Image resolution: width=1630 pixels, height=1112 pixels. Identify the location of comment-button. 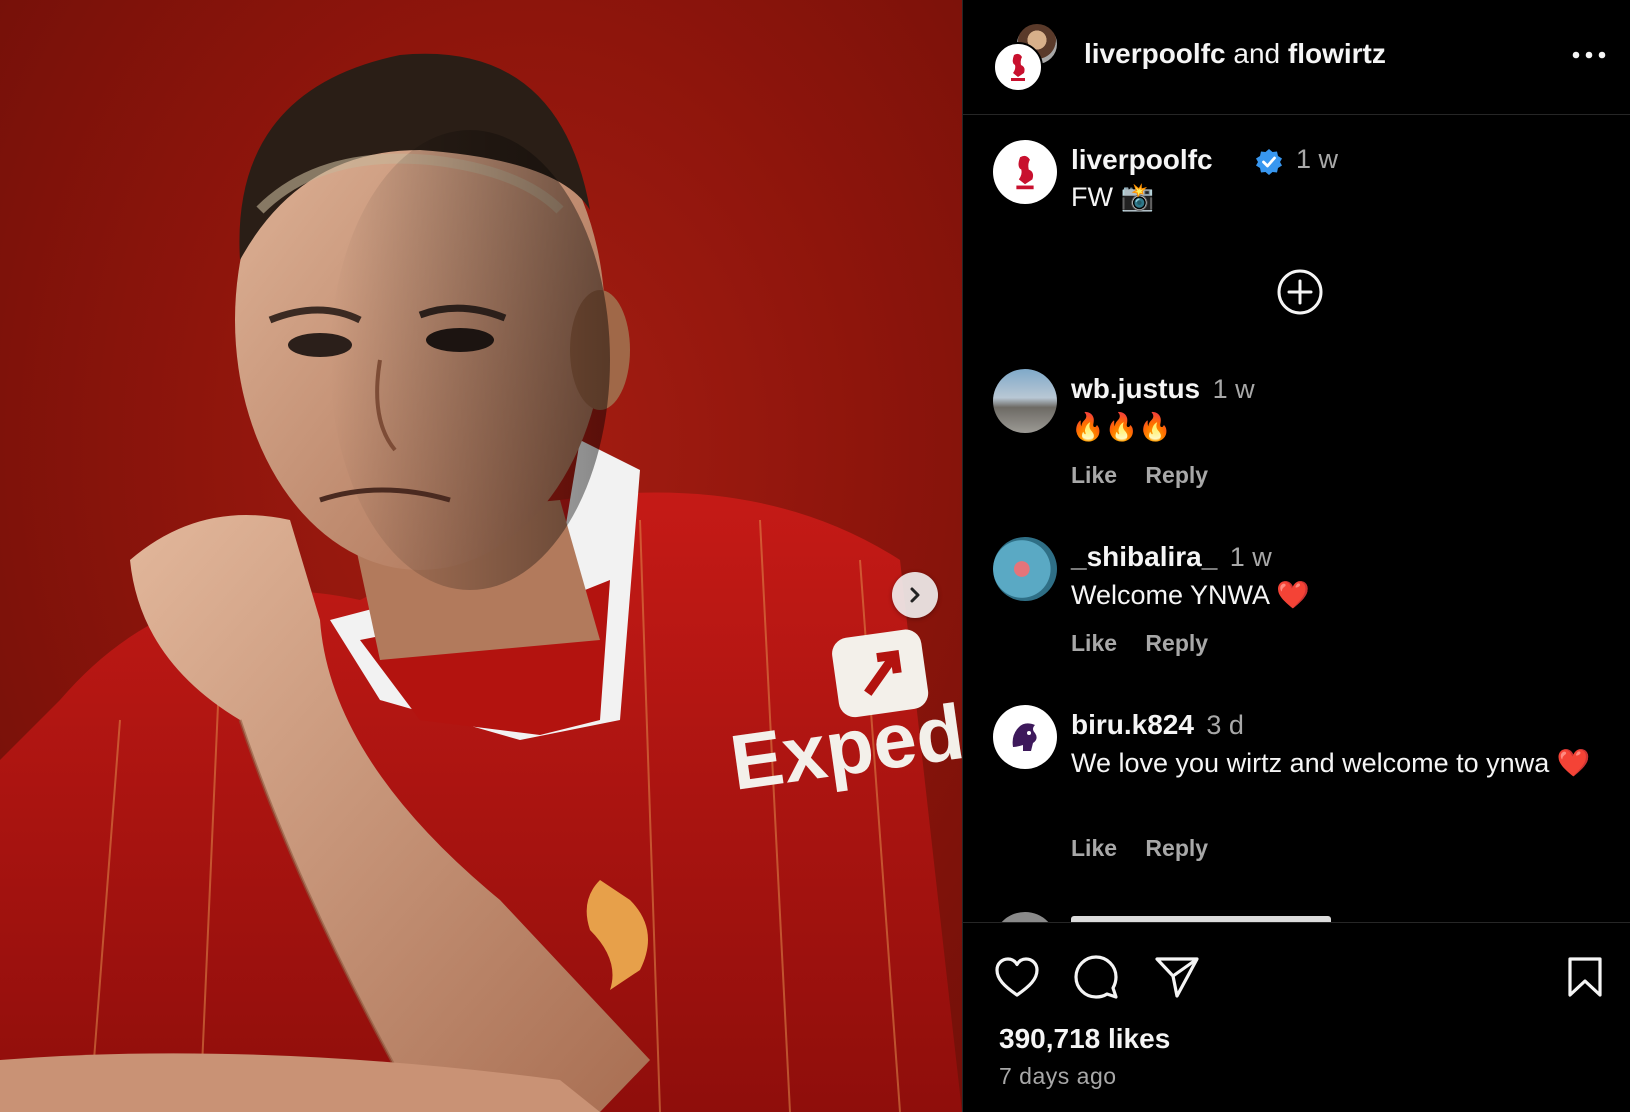
(1096, 977).